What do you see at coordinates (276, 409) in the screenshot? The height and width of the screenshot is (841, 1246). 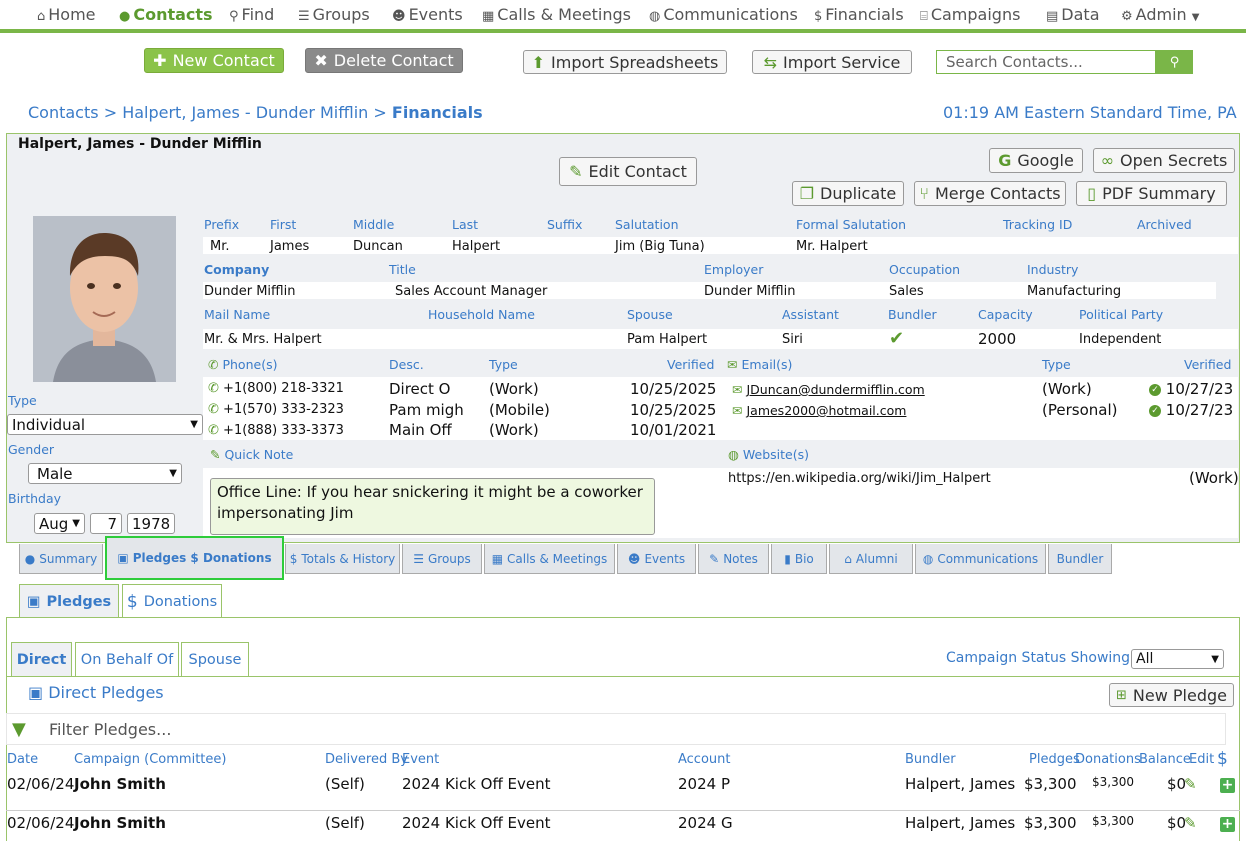 I see `phone-row: ✆ +1(570) 333-2323` at bounding box center [276, 409].